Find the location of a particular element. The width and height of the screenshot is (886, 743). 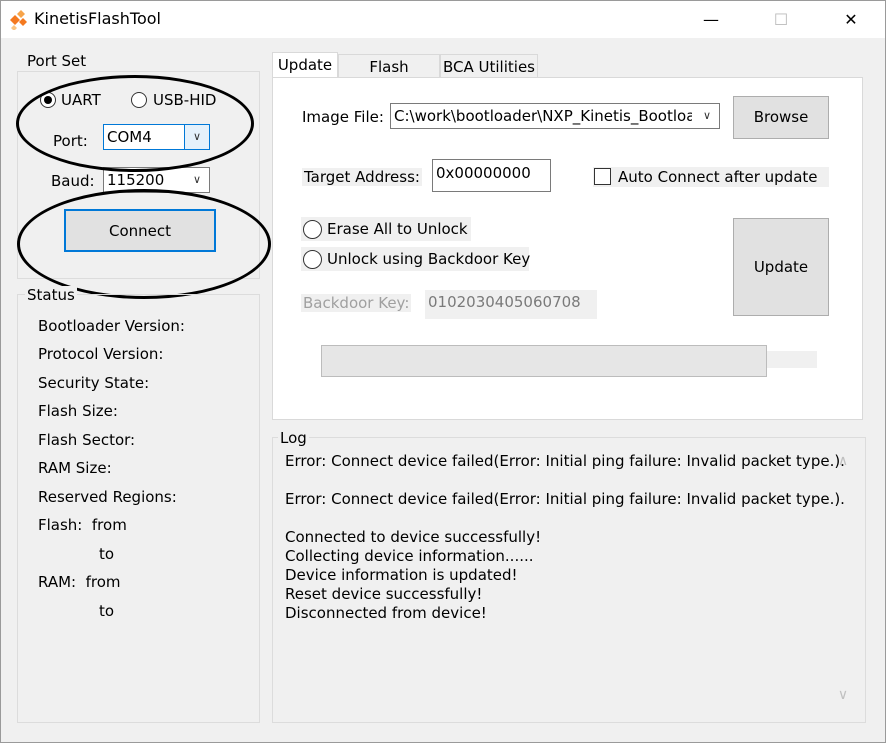

auto-connect-checkbox is located at coordinates (602, 176).